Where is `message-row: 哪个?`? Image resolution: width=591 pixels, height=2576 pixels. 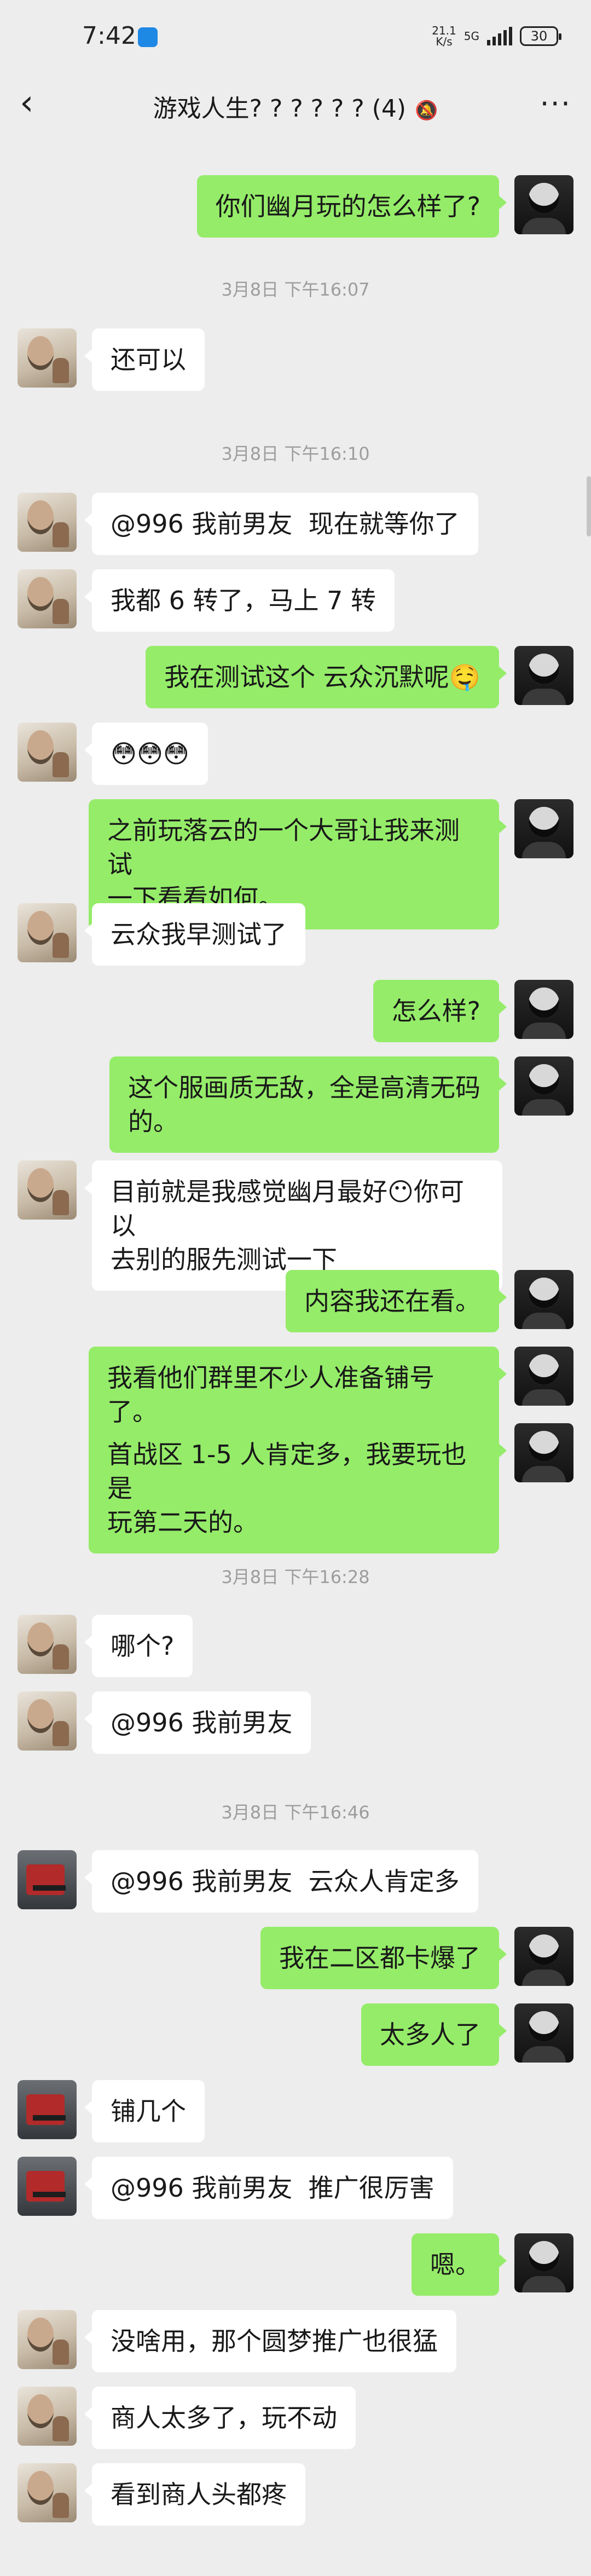
message-row: 哪个? is located at coordinates (296, 1646).